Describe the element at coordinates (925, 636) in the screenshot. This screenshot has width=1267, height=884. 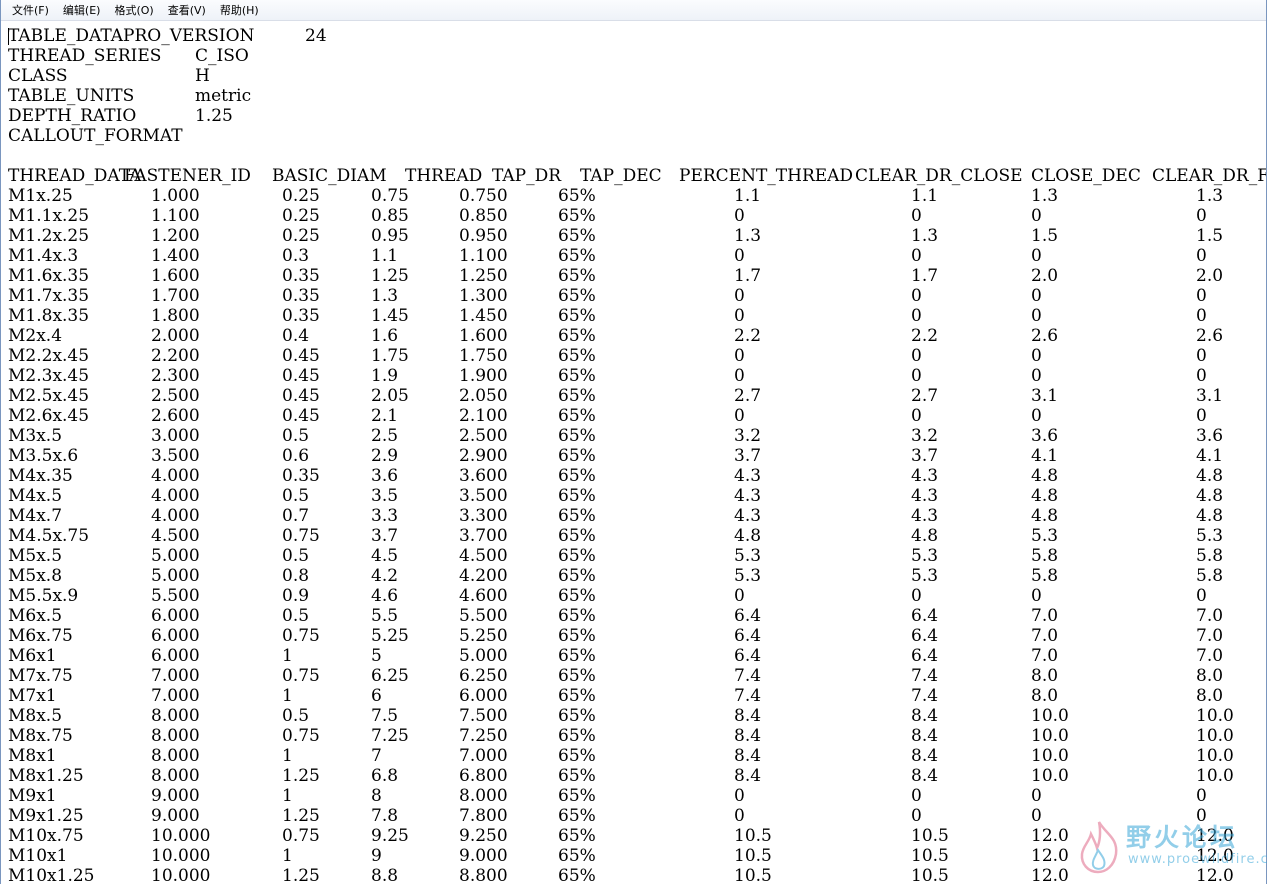
I see `table-cell: 6.4` at that location.